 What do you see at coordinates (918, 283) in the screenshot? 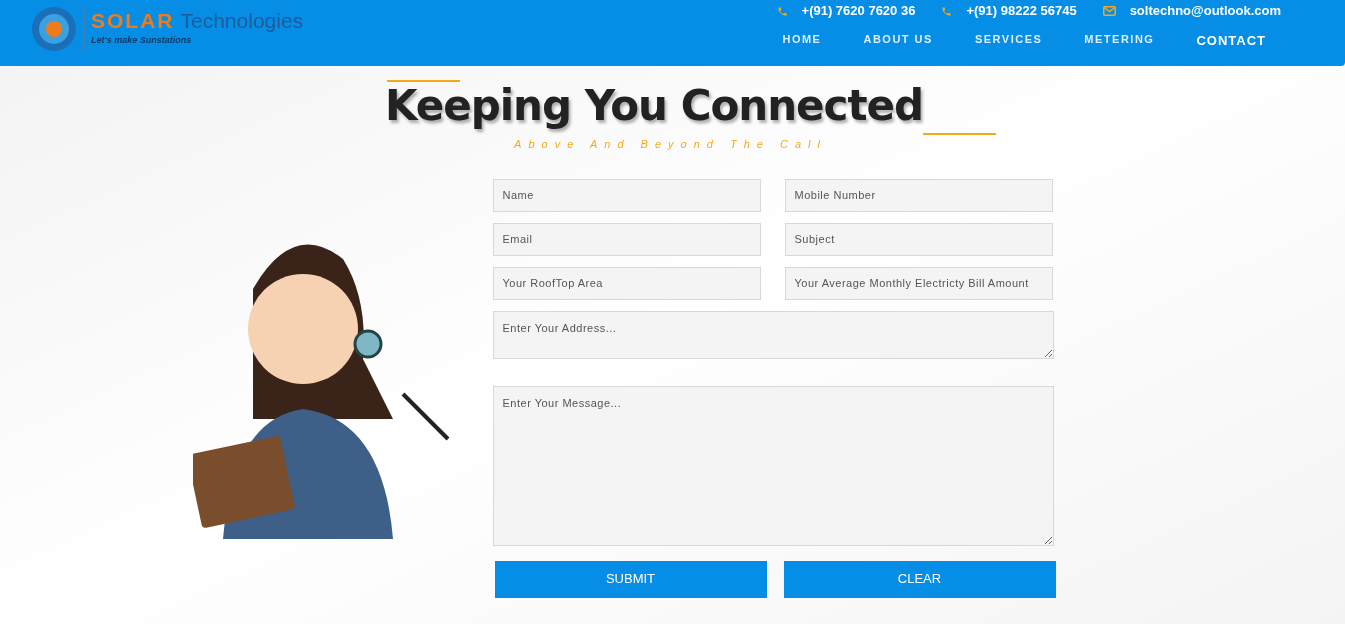
I see `input-field: Your Average Monthly Electricty Bill Amount` at bounding box center [918, 283].